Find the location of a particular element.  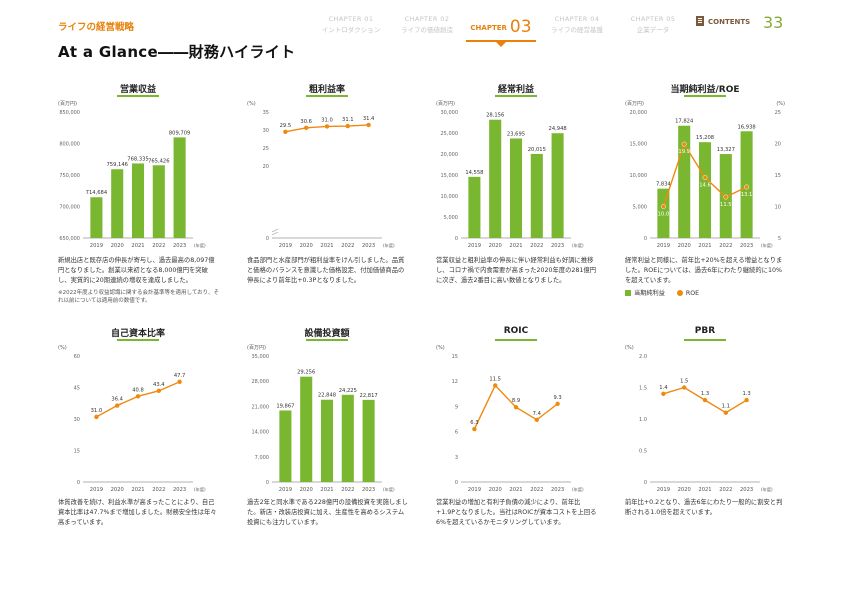

data-label: 31.0 is located at coordinates (327, 120).